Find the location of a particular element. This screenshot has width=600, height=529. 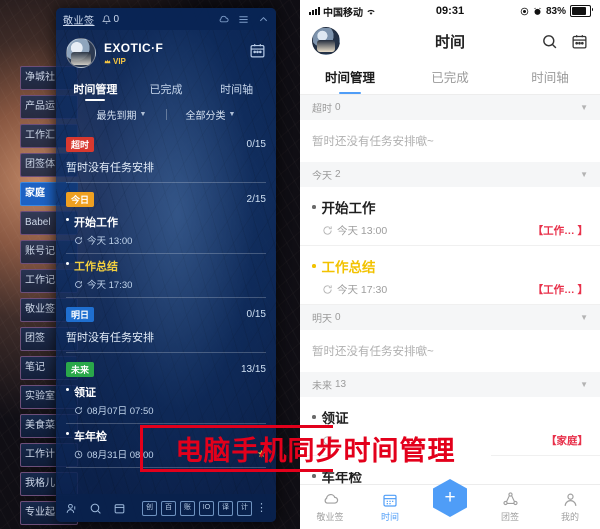

window-filter-bar: 最先到期 ▼ 全部分类 ▼ is located at coordinates (166, 114).